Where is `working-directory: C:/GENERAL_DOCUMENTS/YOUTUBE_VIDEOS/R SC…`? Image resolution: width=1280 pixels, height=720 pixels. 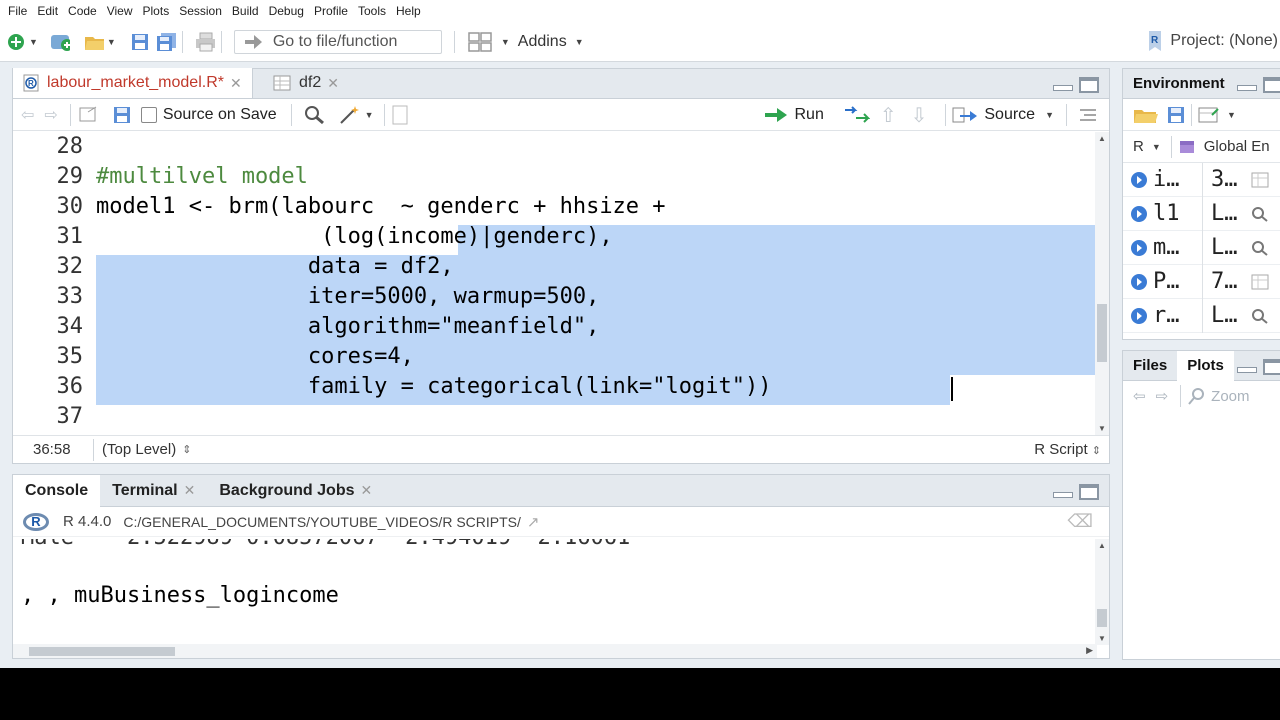
working-directory: C:/GENERAL_DOCUMENTS/YOUTUBE_VIDEOS/R SC… is located at coordinates (322, 522).